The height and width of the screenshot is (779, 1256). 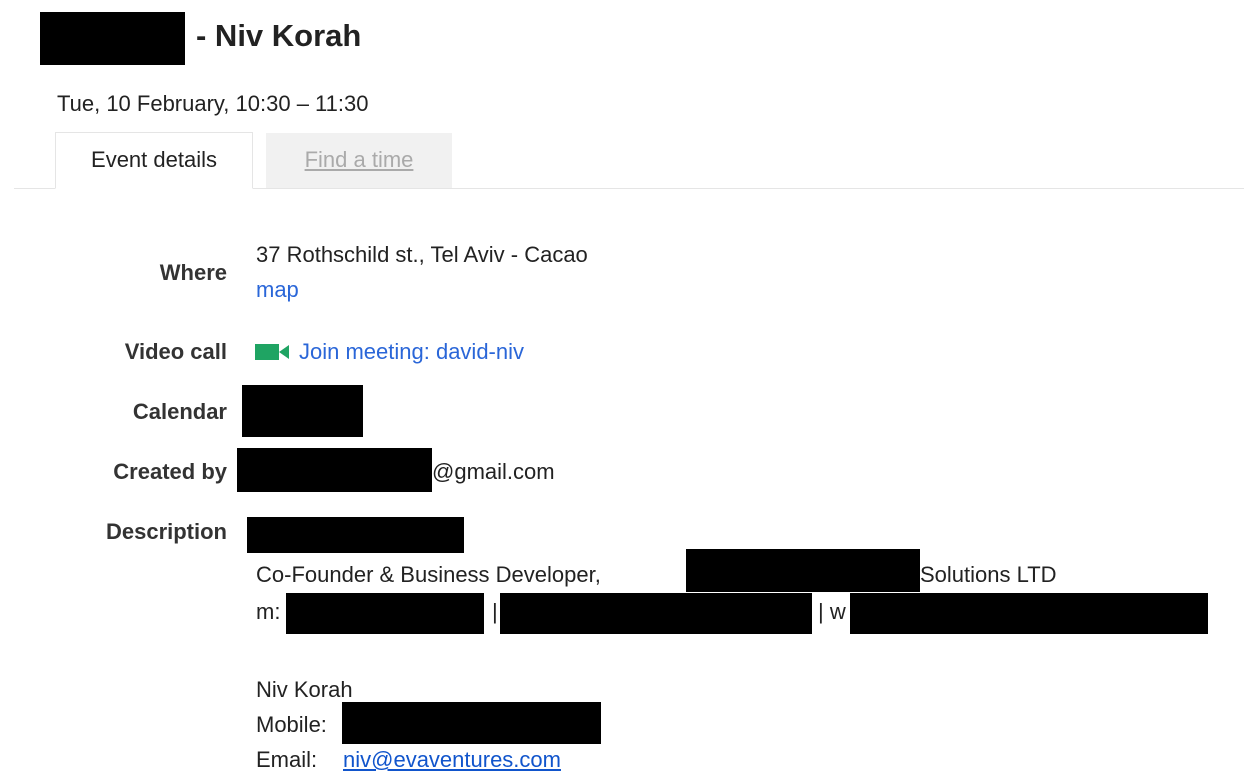 I want to click on redacted-website, so click(x=1029, y=613).